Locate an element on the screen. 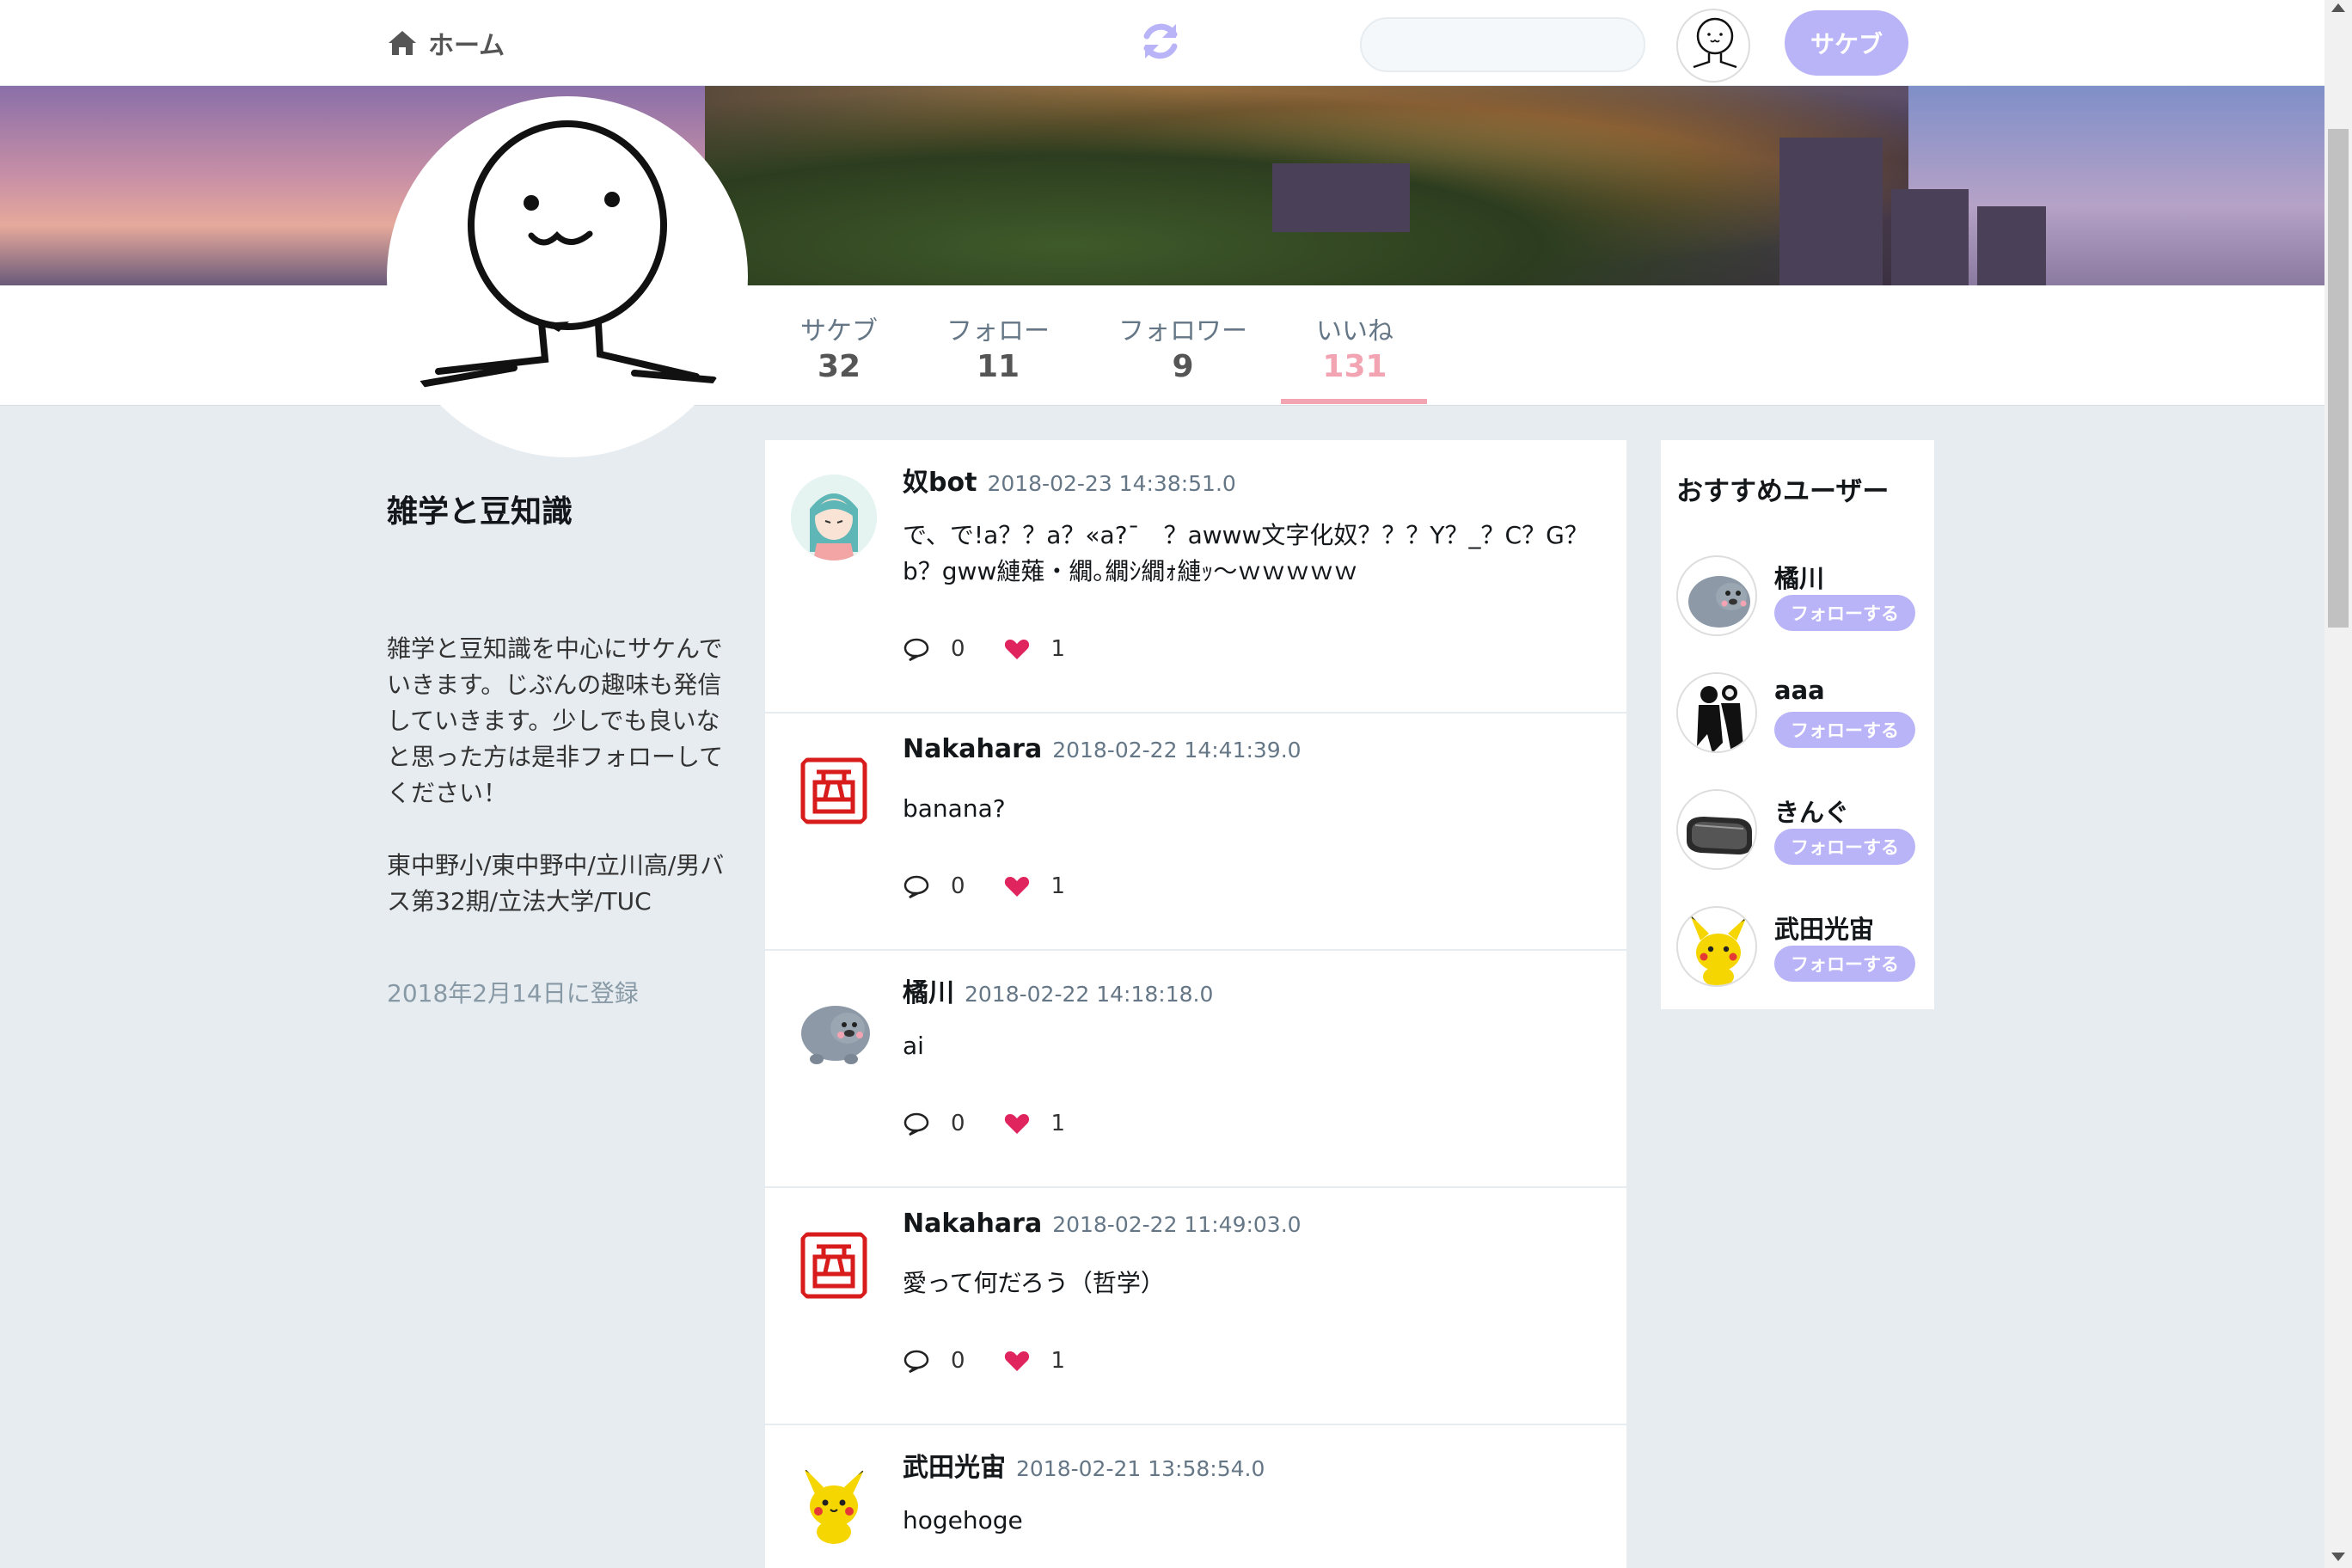 The height and width of the screenshot is (1568, 2352). scroll-up-arrow-icon is located at coordinates (2338, 8).